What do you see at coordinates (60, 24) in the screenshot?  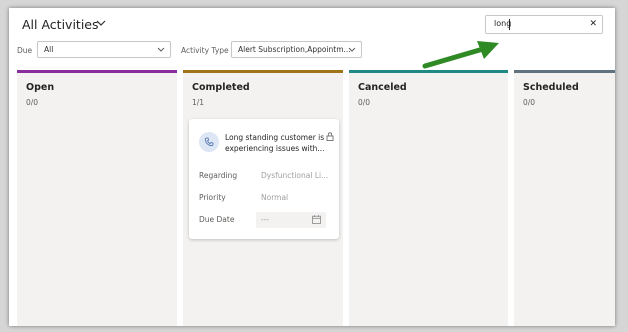 I see `view-title: All Activities` at bounding box center [60, 24].